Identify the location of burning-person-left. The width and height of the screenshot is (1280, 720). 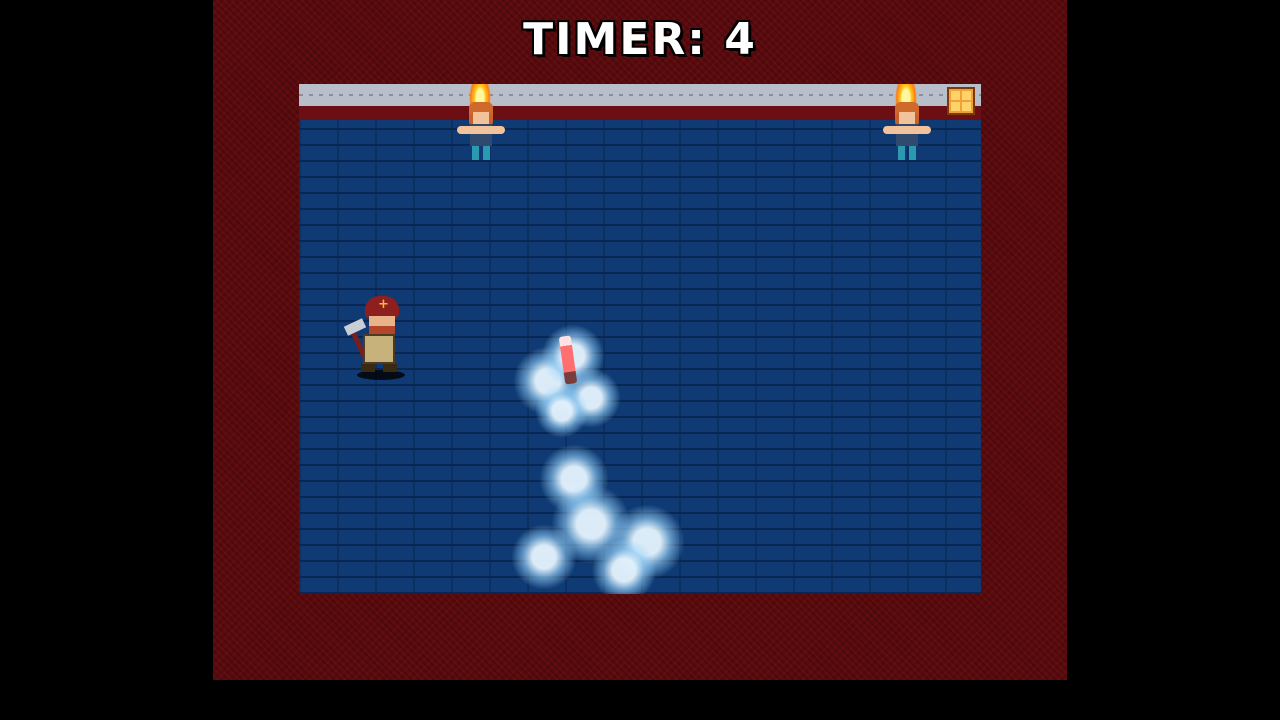
(482, 124).